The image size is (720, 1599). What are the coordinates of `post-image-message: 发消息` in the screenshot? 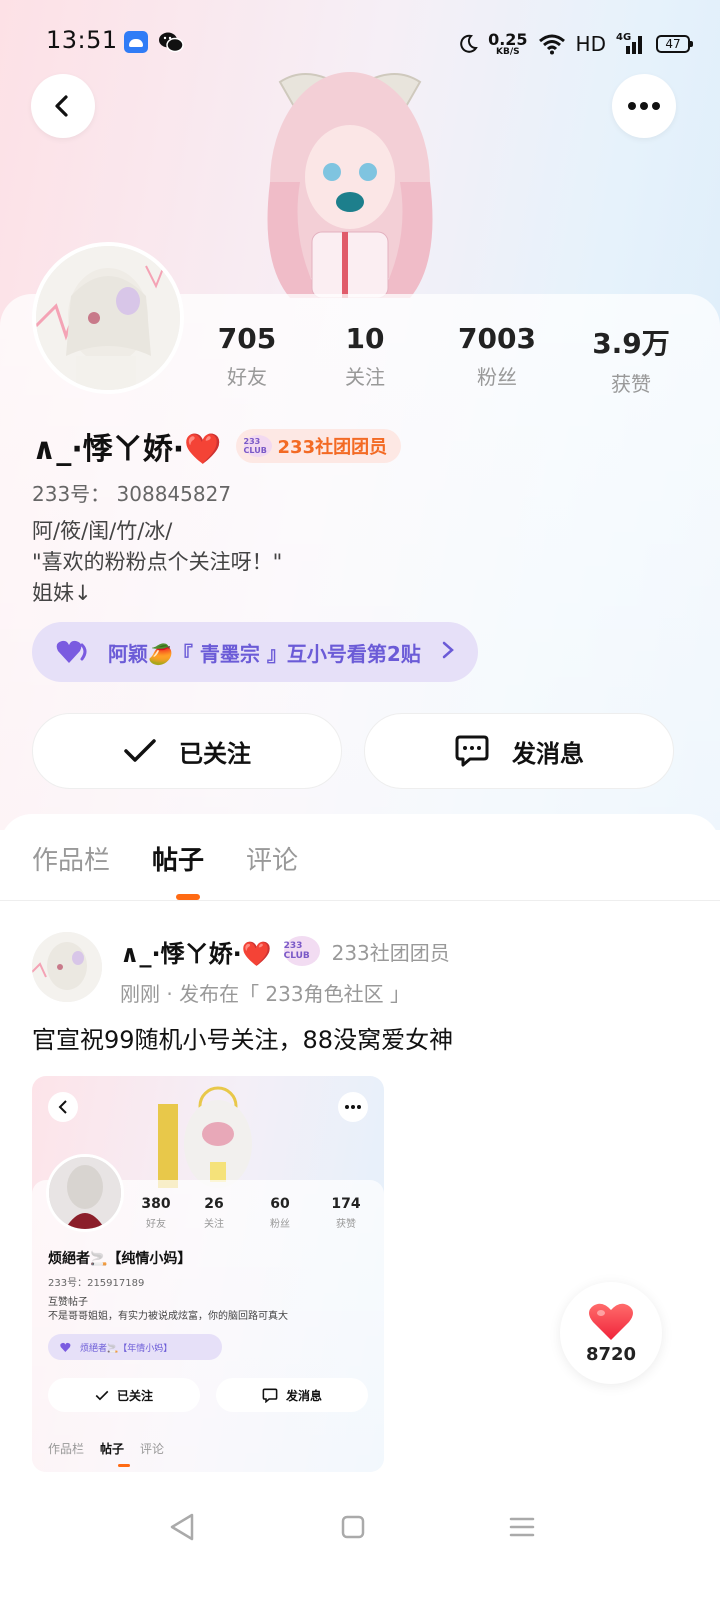 It's located at (292, 1395).